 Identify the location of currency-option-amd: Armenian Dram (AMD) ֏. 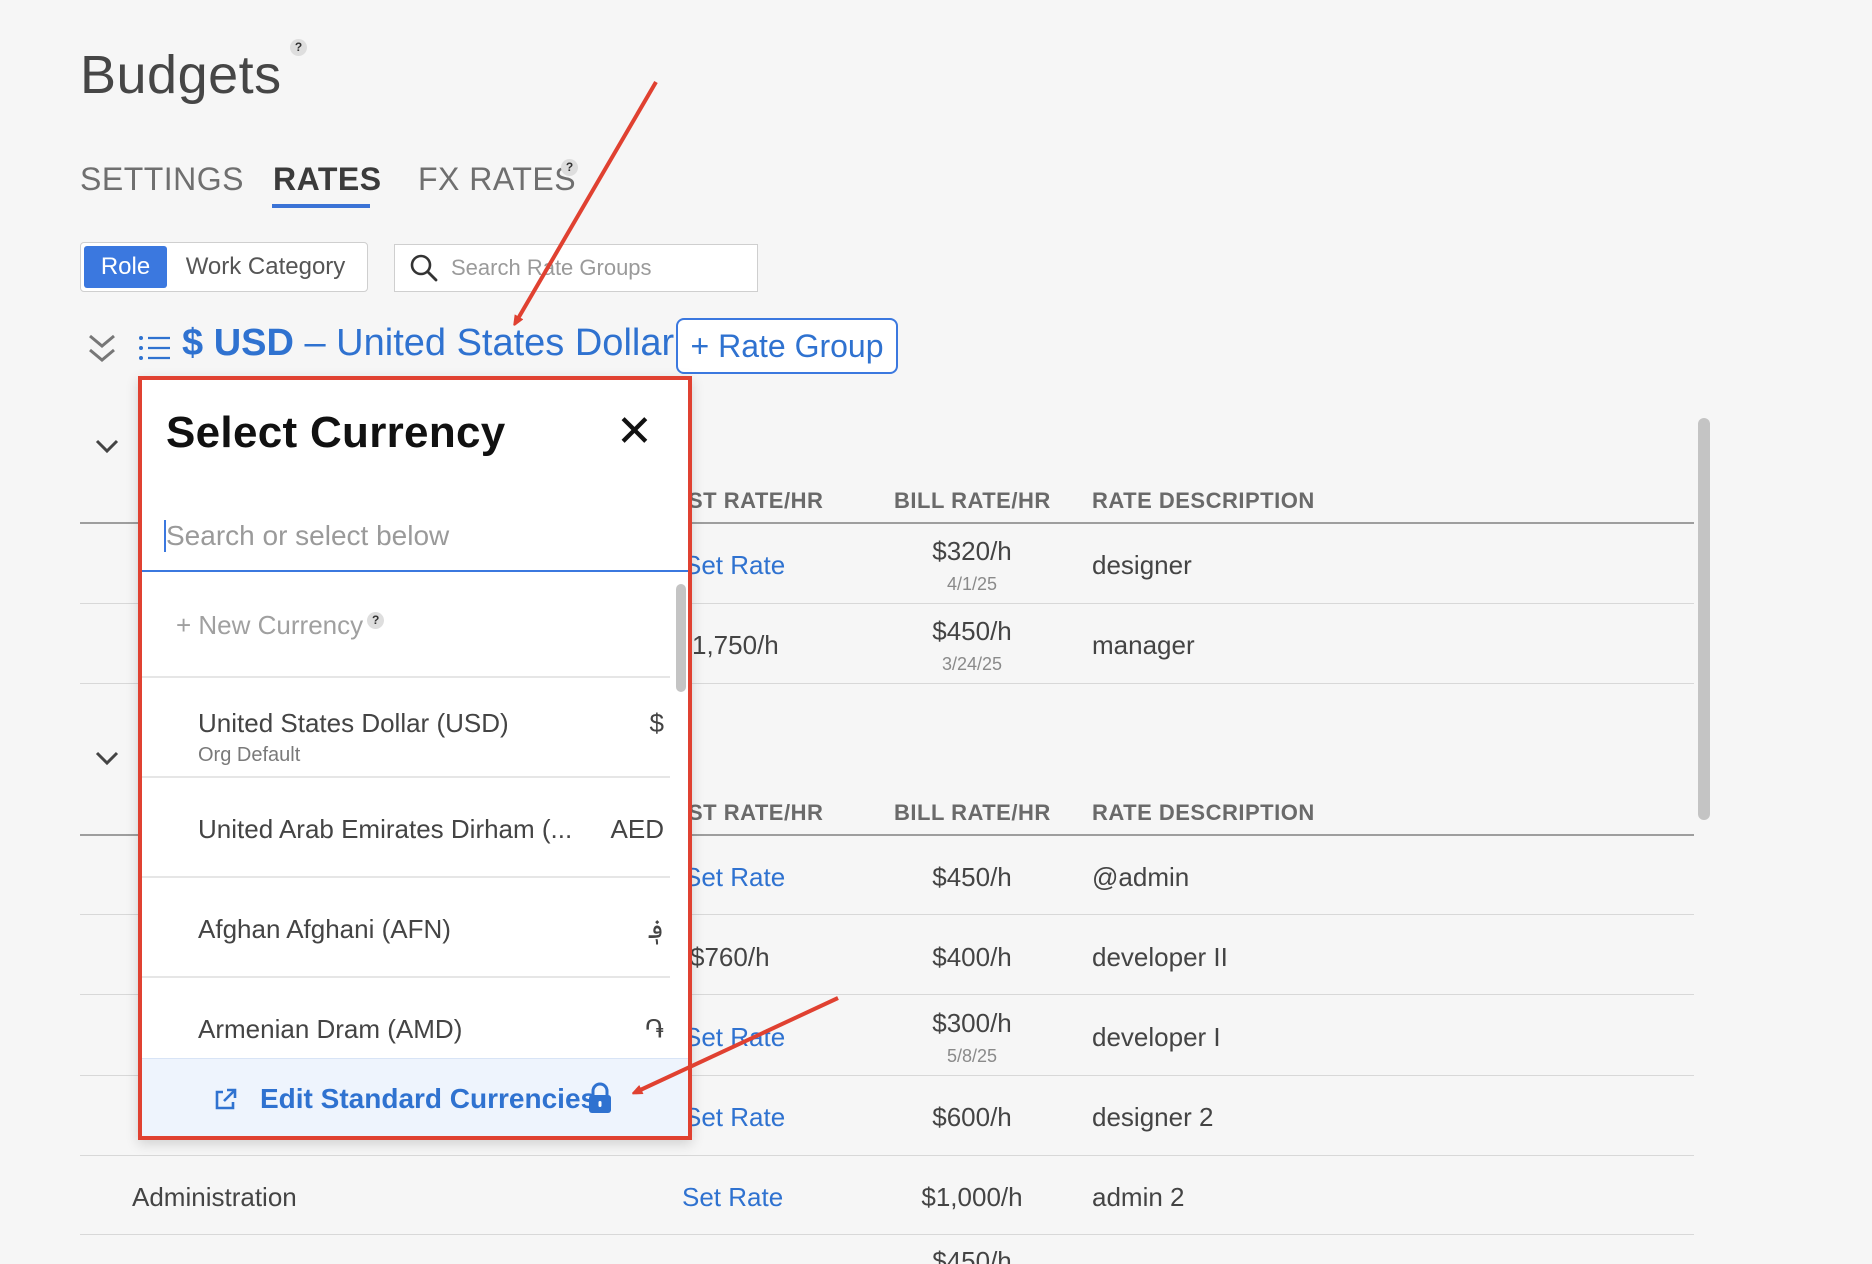
(406, 1018).